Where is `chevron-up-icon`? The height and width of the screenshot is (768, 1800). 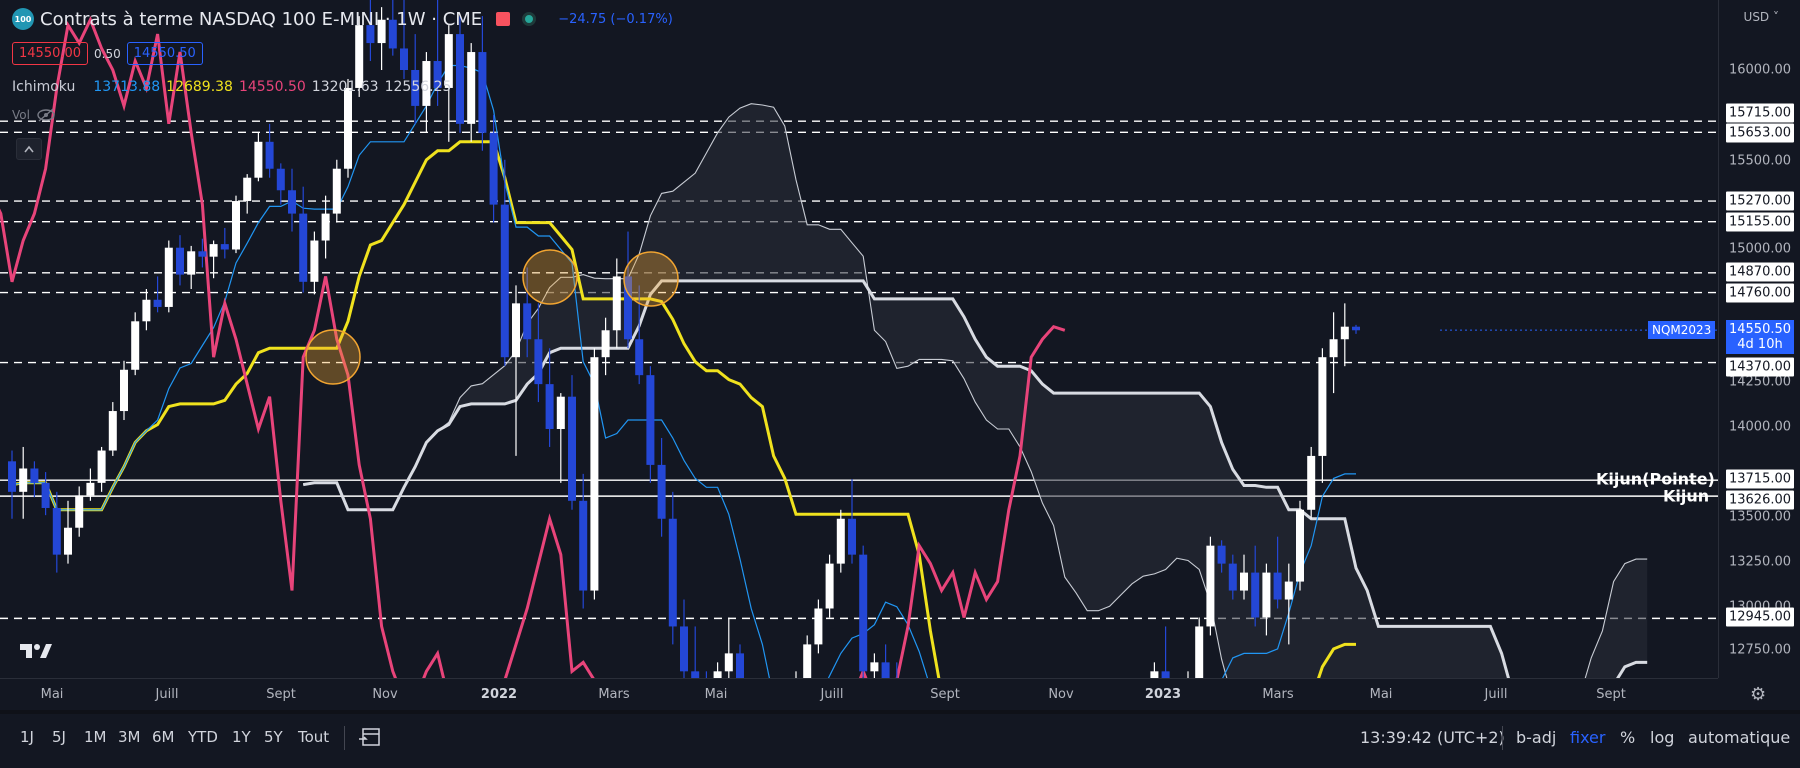
chevron-up-icon is located at coordinates (29, 149).